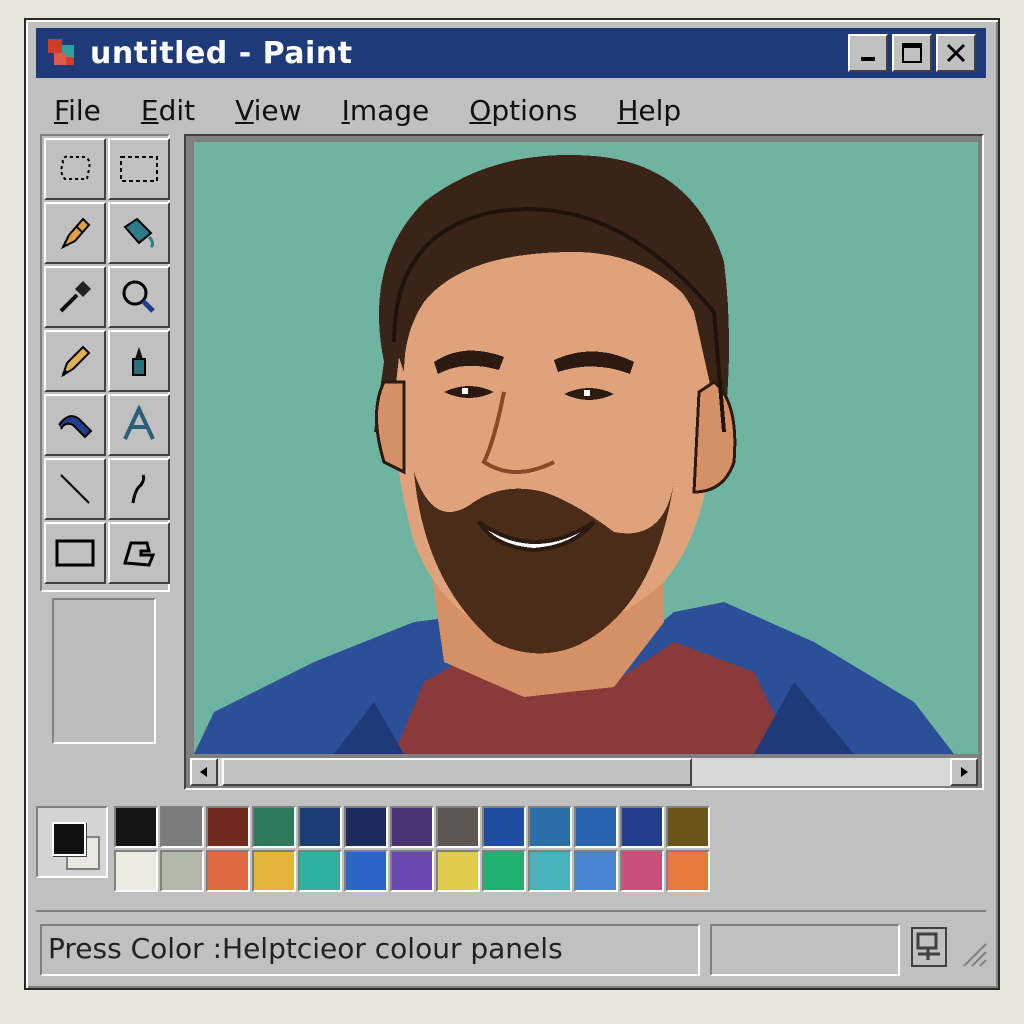 The width and height of the screenshot is (1024, 1024). I want to click on close-button, so click(956, 53).